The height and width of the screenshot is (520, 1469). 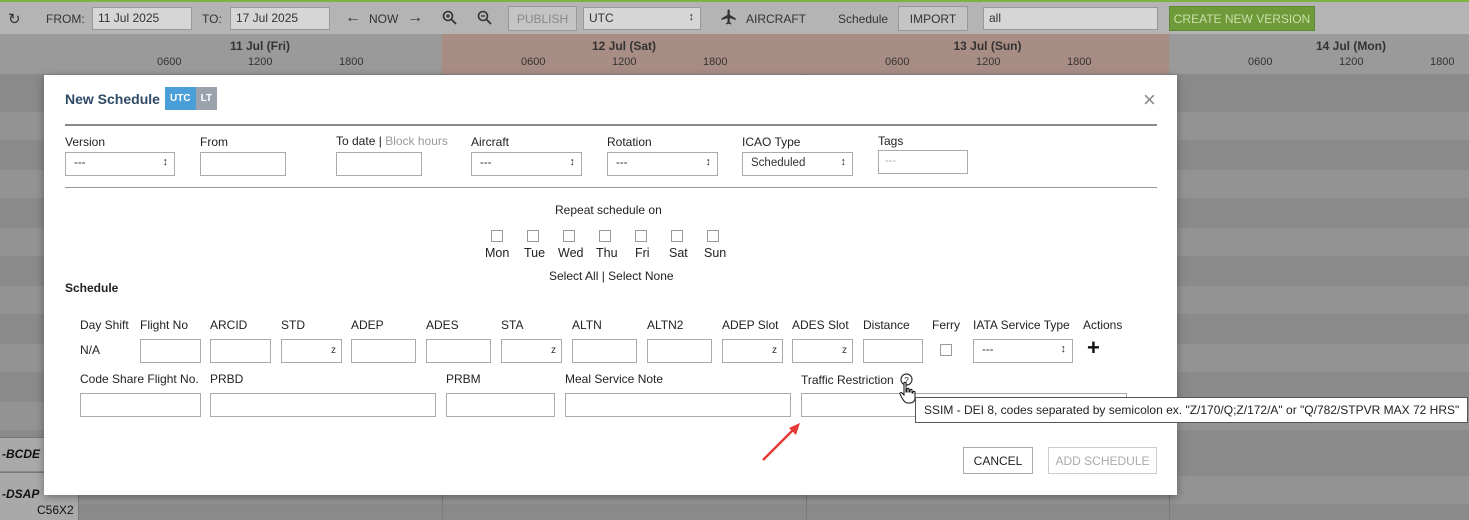 What do you see at coordinates (569, 236) in the screenshot?
I see `day-checkbox-wed` at bounding box center [569, 236].